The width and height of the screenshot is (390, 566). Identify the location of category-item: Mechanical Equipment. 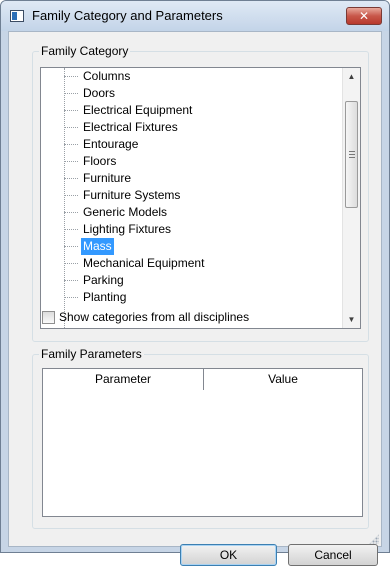
(135, 263).